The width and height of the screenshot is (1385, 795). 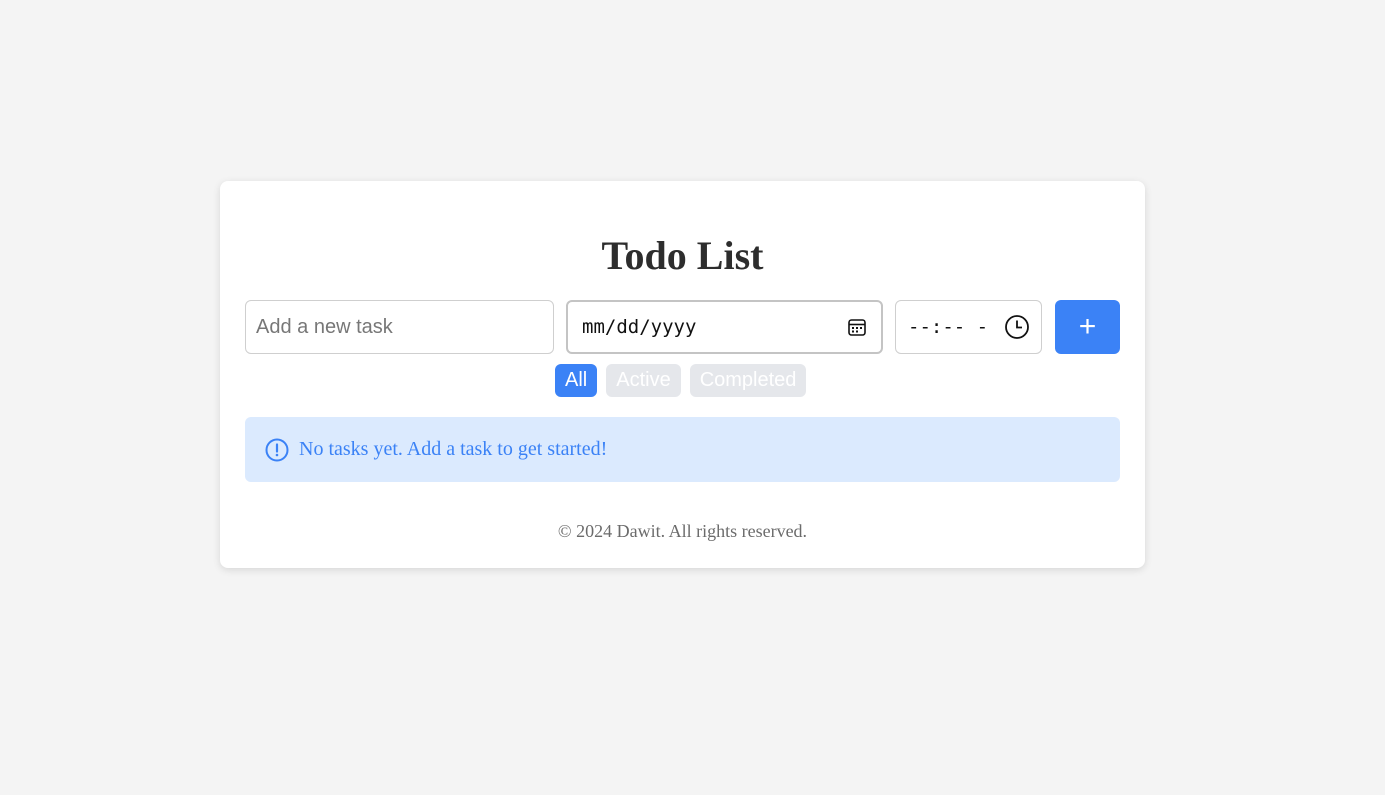 I want to click on time-input: --:-- -, so click(x=968, y=327).